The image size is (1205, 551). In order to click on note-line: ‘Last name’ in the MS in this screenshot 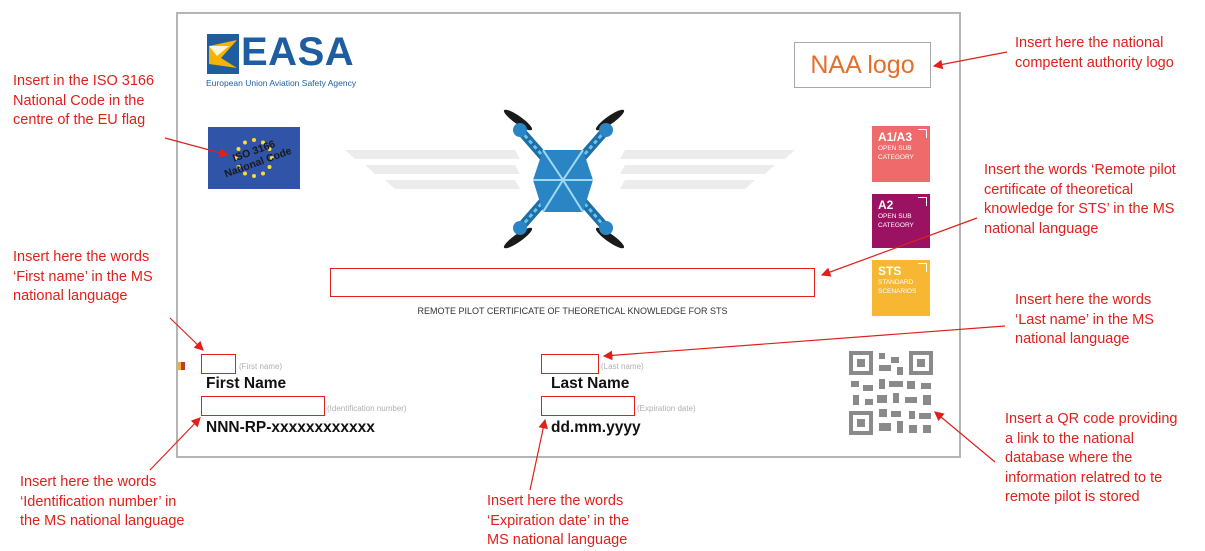, I will do `click(1084, 319)`.